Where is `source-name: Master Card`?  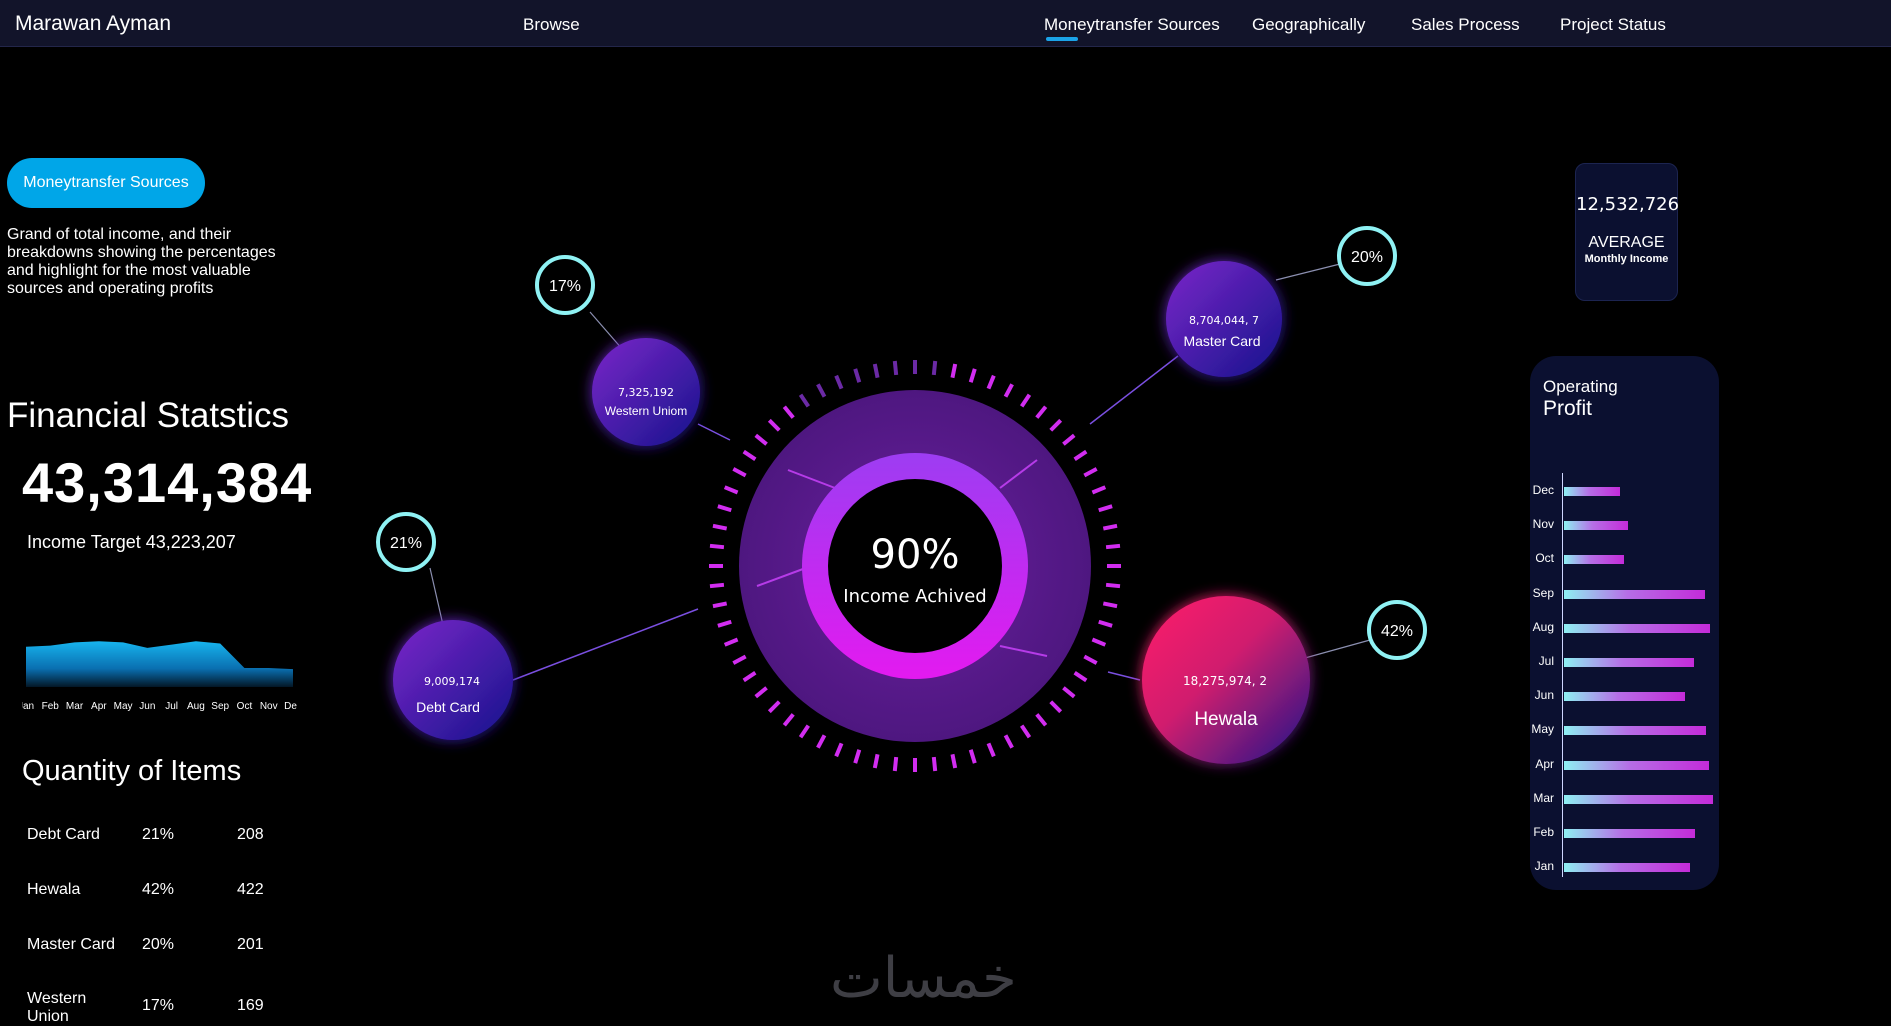 source-name: Master Card is located at coordinates (71, 944).